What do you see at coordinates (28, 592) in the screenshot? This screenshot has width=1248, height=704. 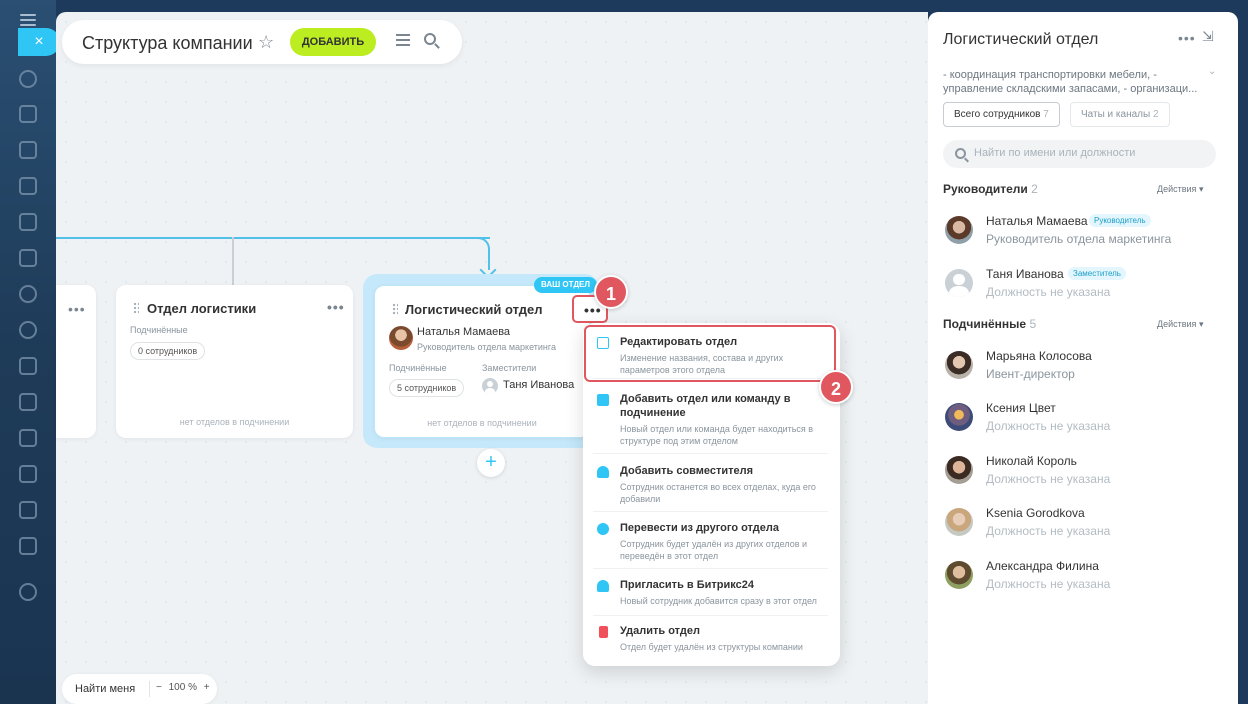 I see `nav-settings-icon` at bounding box center [28, 592].